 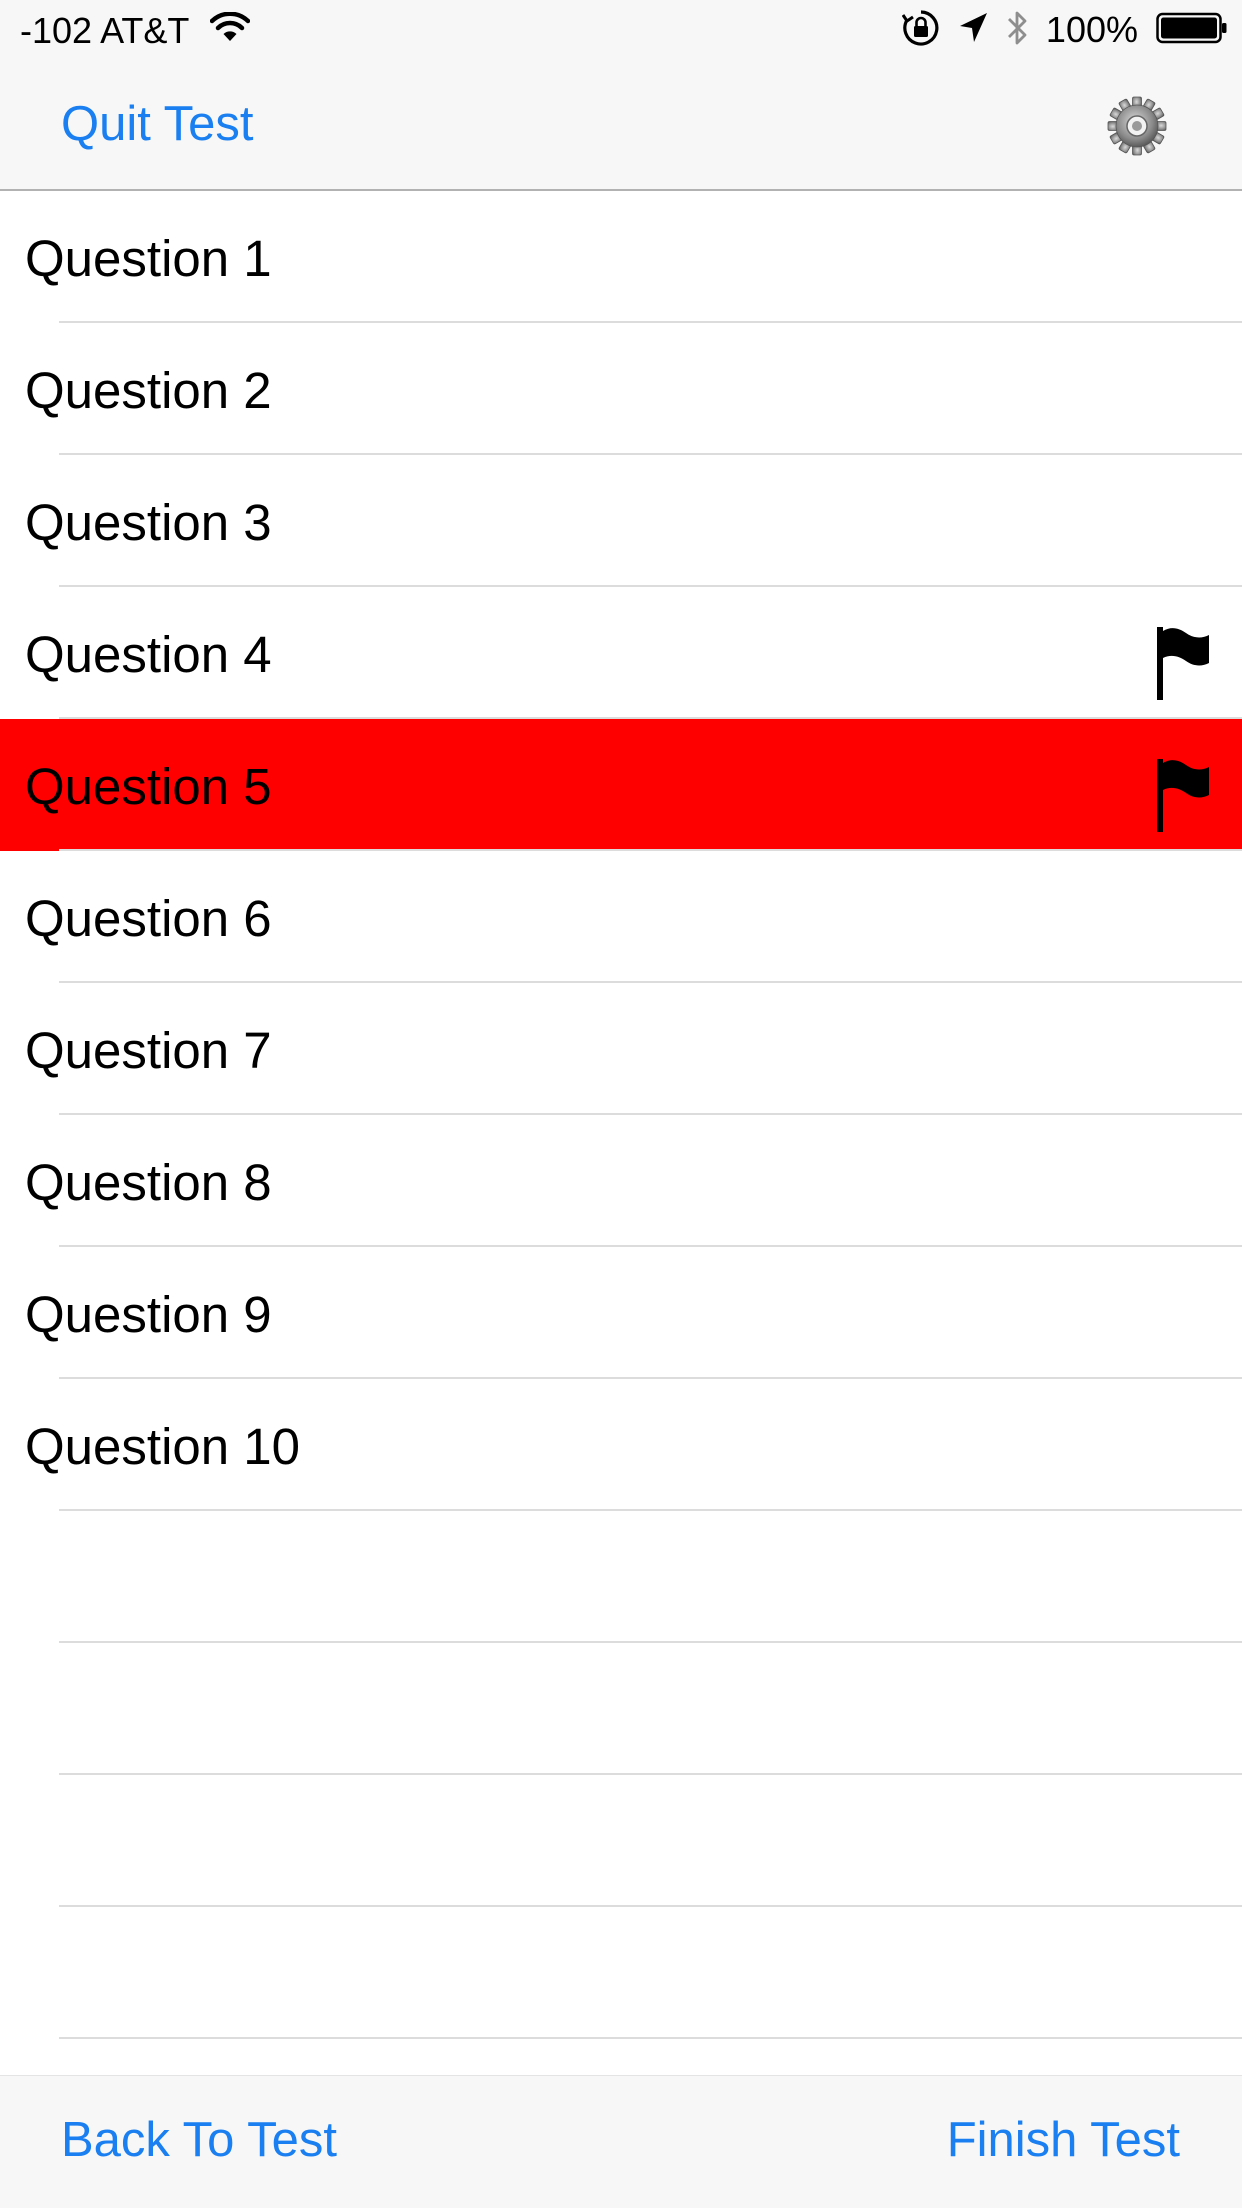 I want to click on navigation-bar: Quit Test, so click(x=621, y=124).